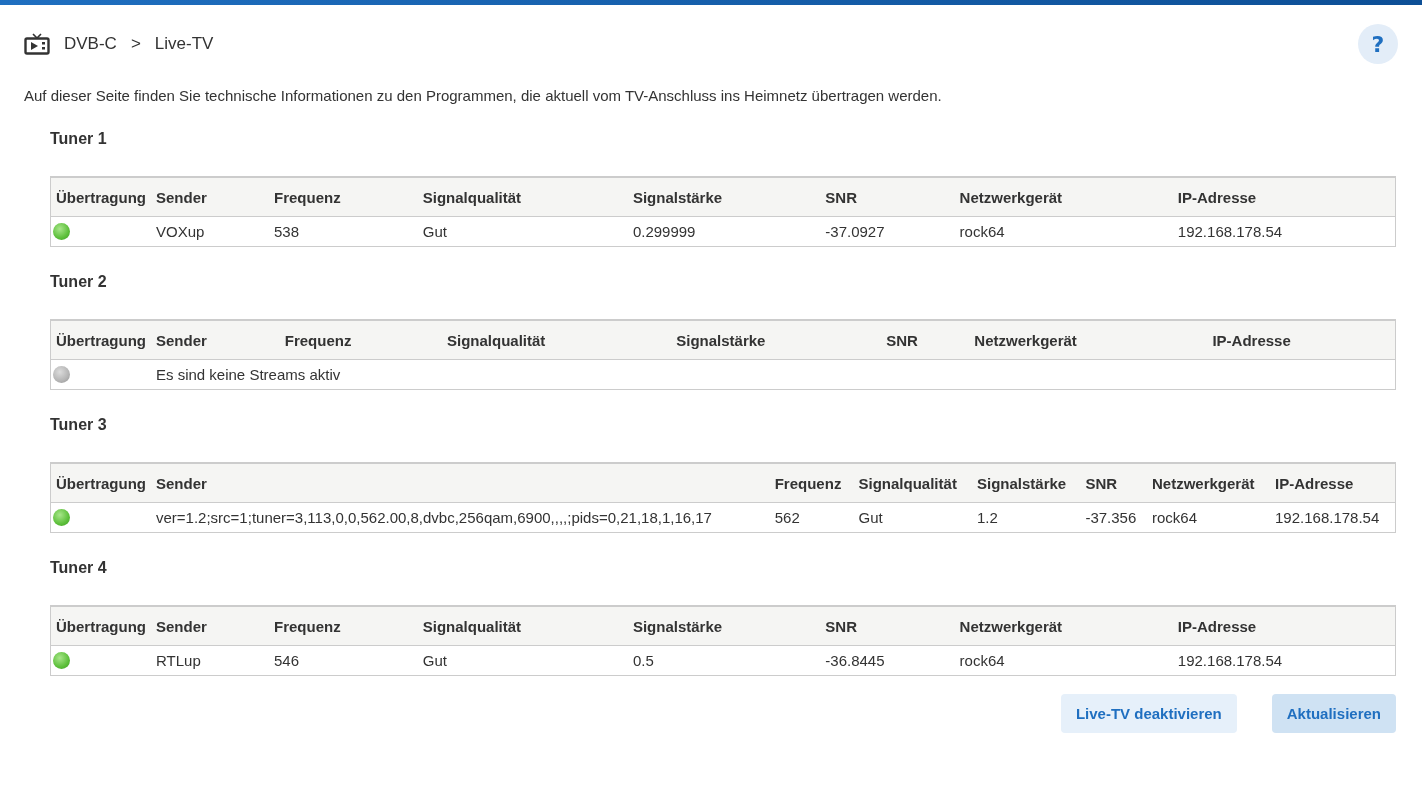 The height and width of the screenshot is (792, 1422). Describe the element at coordinates (887, 231) in the screenshot. I see `table-cell: -37.0927` at that location.